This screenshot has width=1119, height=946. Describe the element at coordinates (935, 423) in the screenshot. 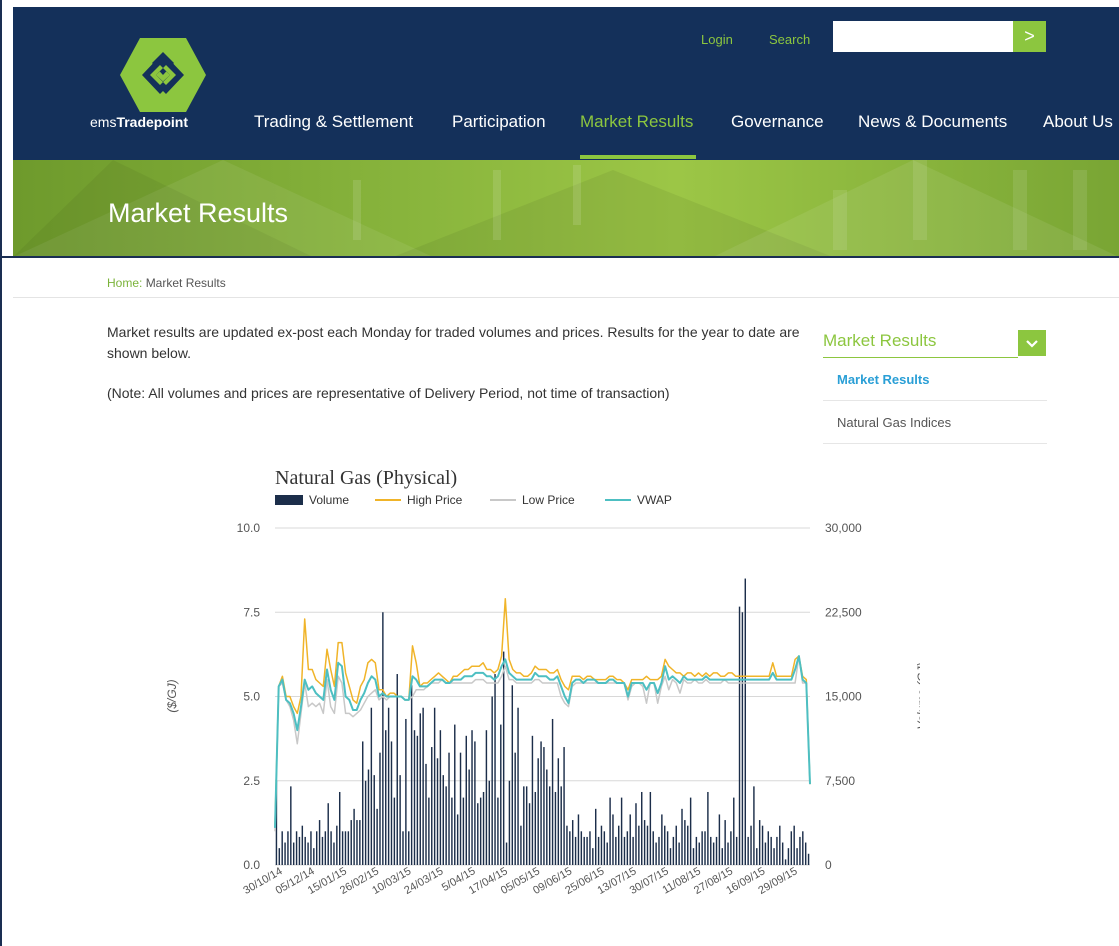

I see `sidebar-item-natural-gas-indices: Natural Gas Indices` at that location.